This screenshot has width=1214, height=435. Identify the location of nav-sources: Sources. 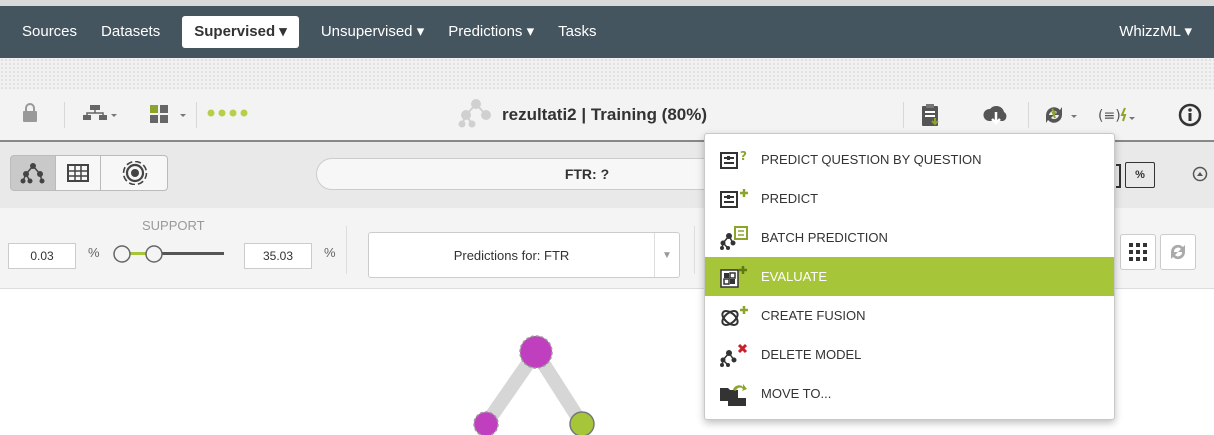
(49, 32).